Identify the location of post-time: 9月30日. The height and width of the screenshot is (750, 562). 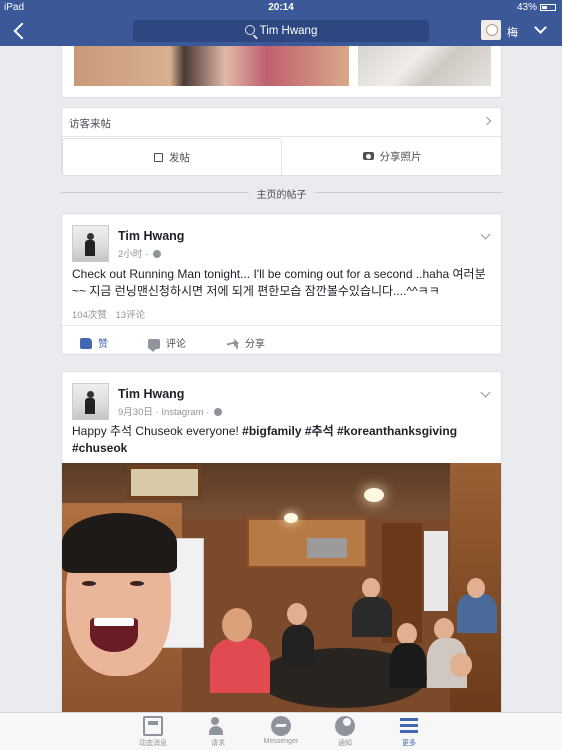
(135, 412).